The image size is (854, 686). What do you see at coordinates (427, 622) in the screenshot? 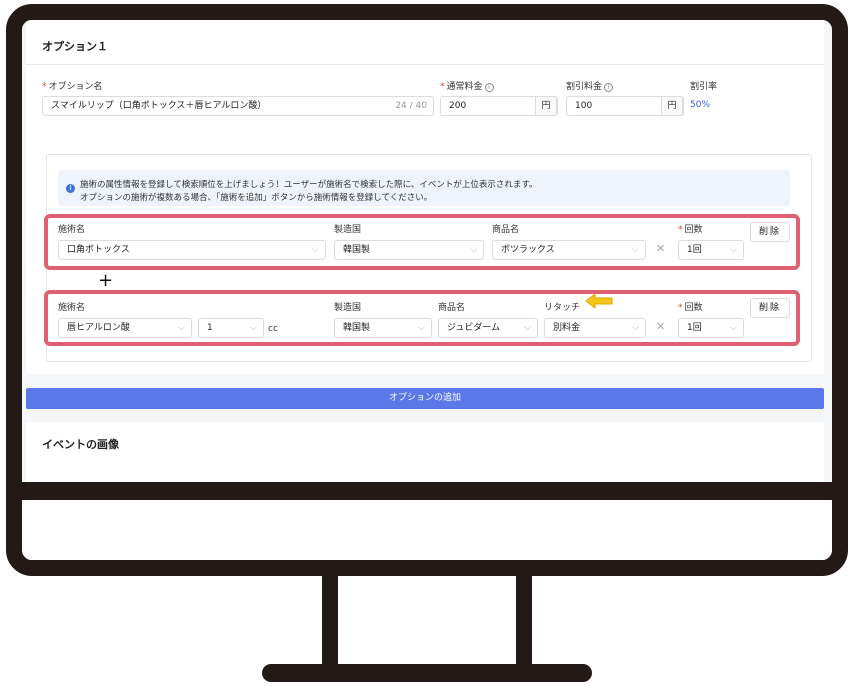
I see `monitor-stand-neck` at bounding box center [427, 622].